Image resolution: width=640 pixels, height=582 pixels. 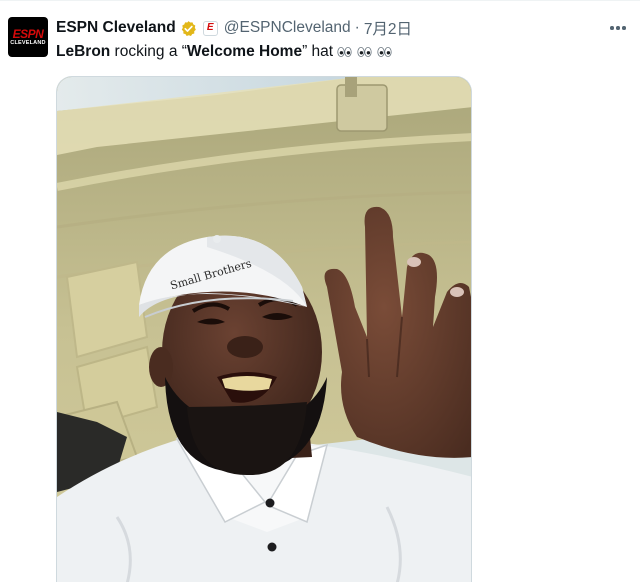 I want to click on tweet-text: LeBron rocking a “Welcome Home” hat, so click(x=225, y=52).